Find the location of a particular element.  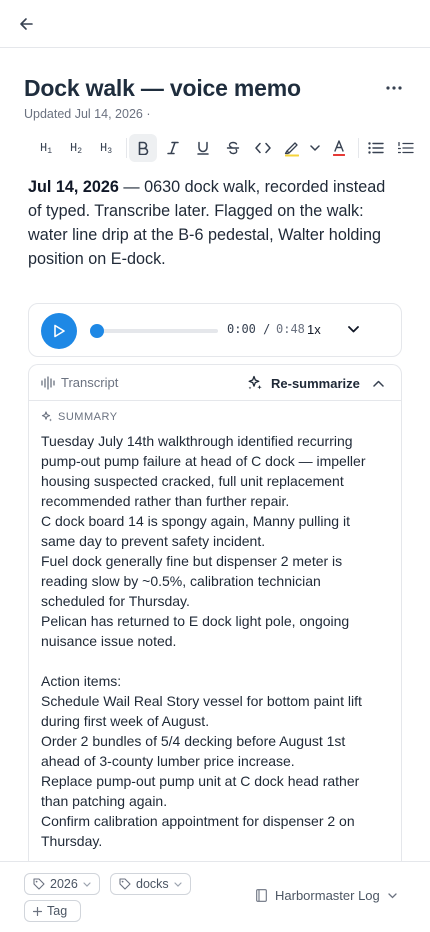

progress-knob is located at coordinates (97, 331).